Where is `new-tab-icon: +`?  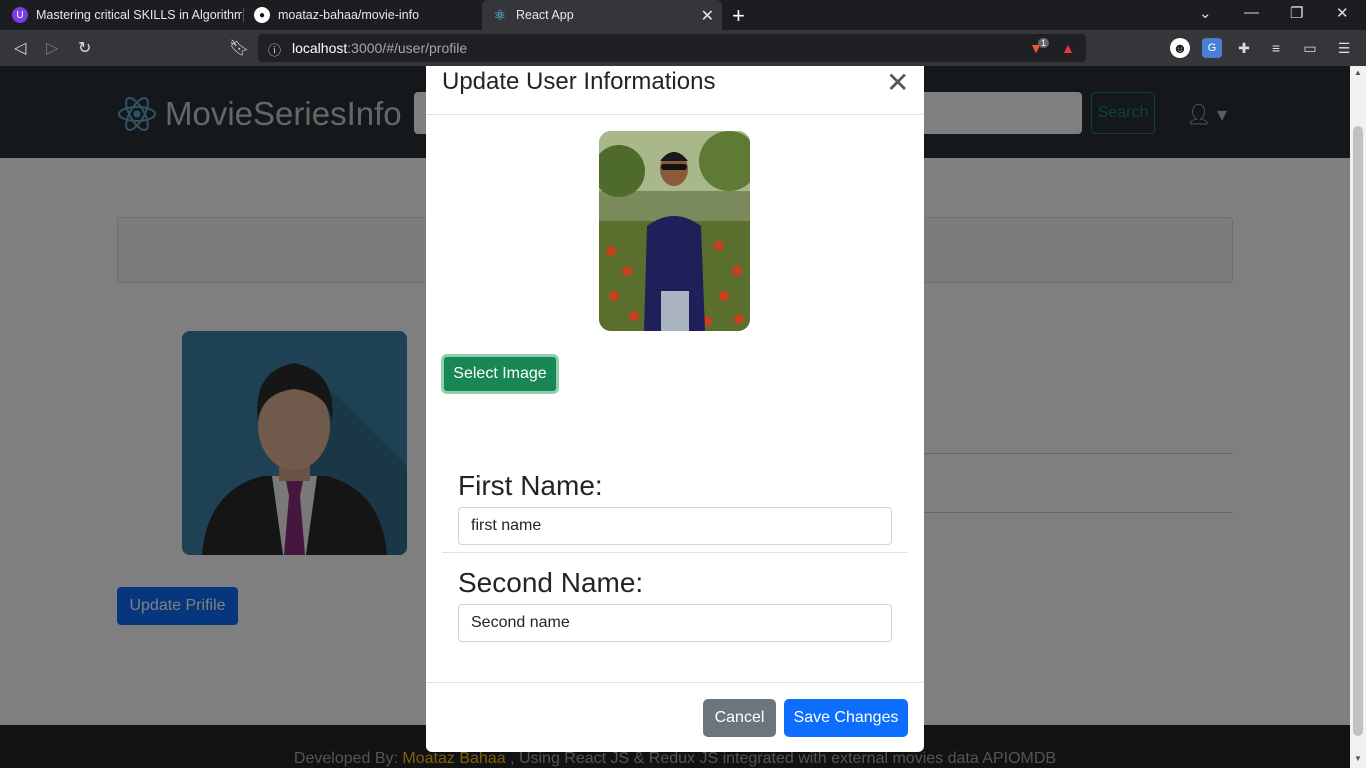 new-tab-icon: + is located at coordinates (738, 16).